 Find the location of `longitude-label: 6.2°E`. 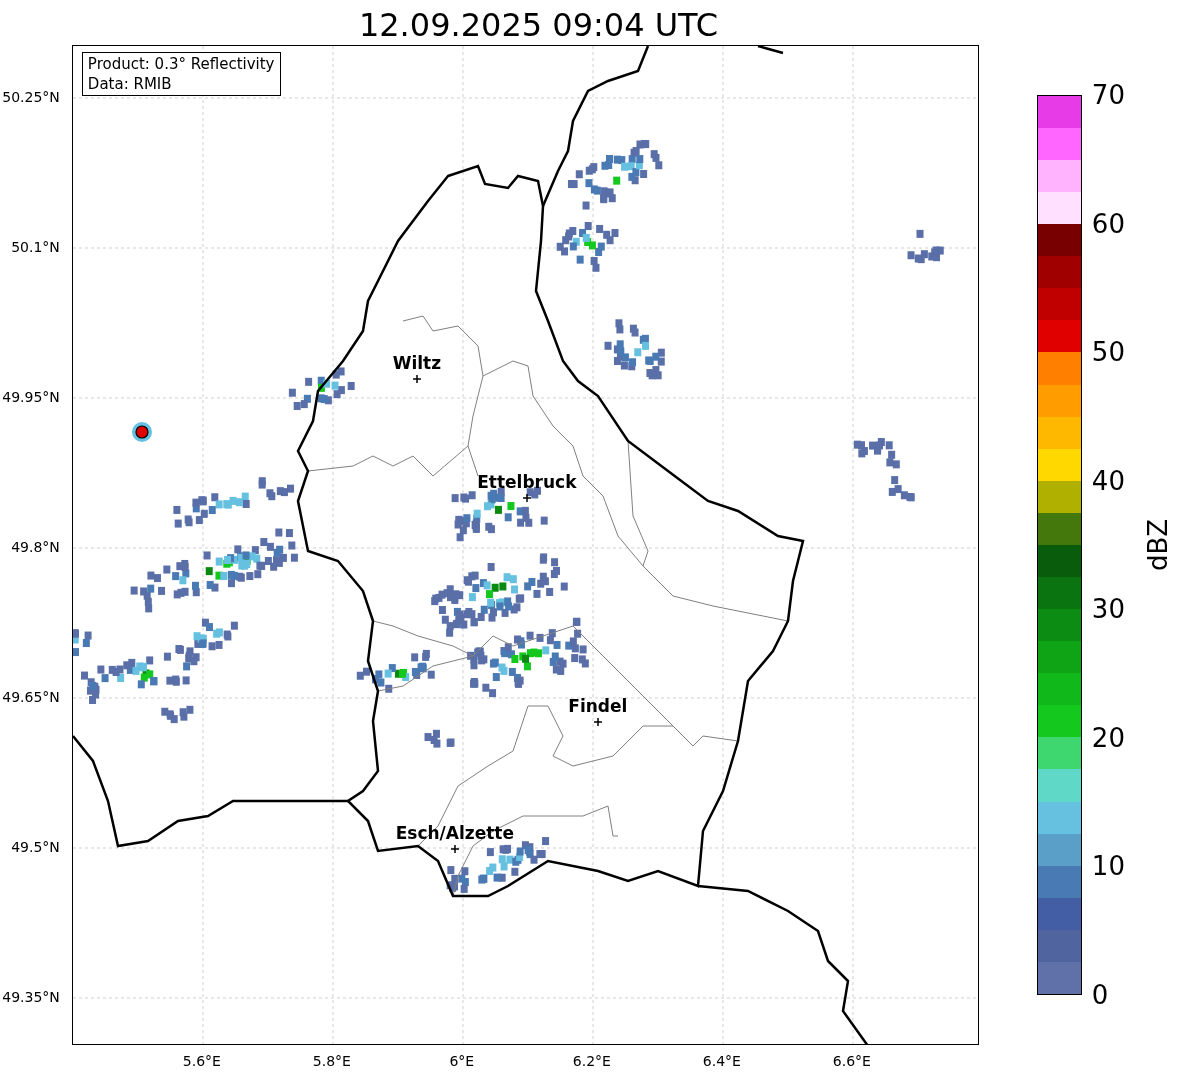

longitude-label: 6.2°E is located at coordinates (591, 1061).